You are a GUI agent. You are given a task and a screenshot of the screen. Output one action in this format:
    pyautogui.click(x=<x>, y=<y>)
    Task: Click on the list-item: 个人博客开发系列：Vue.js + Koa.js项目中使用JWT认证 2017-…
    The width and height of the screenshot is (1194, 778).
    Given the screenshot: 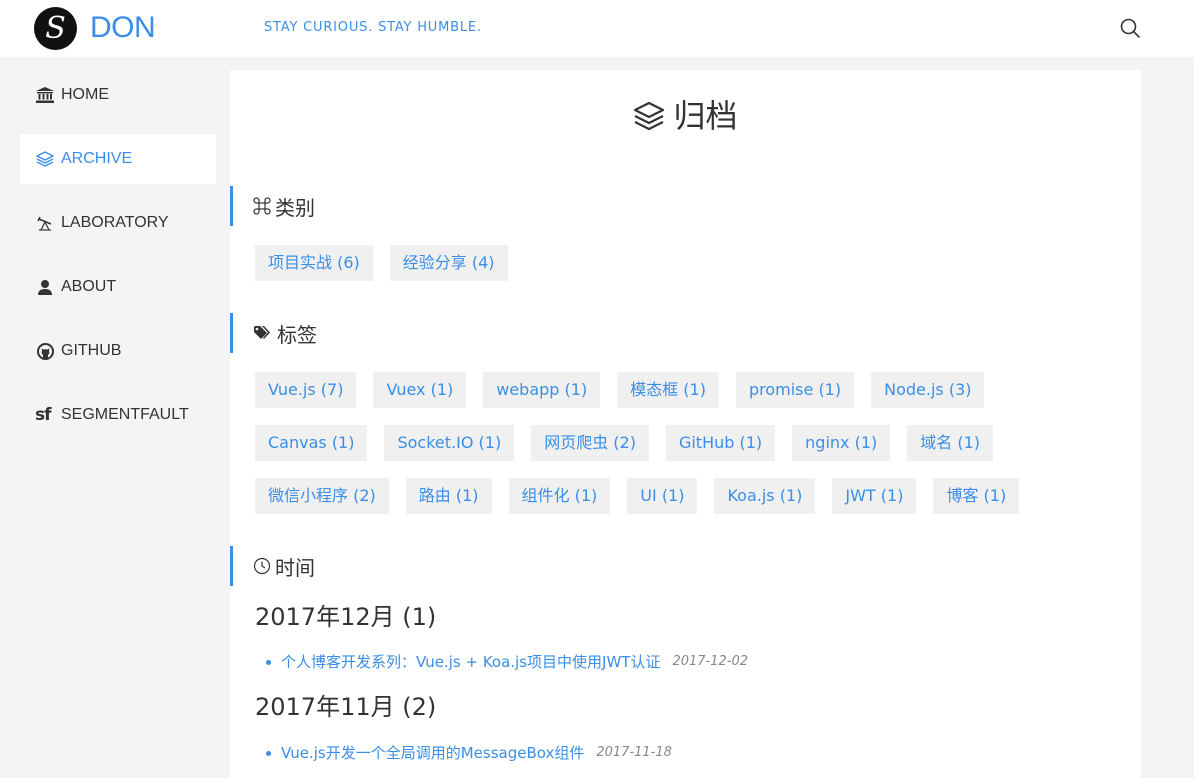 What is the action you would take?
    pyautogui.click(x=501, y=662)
    